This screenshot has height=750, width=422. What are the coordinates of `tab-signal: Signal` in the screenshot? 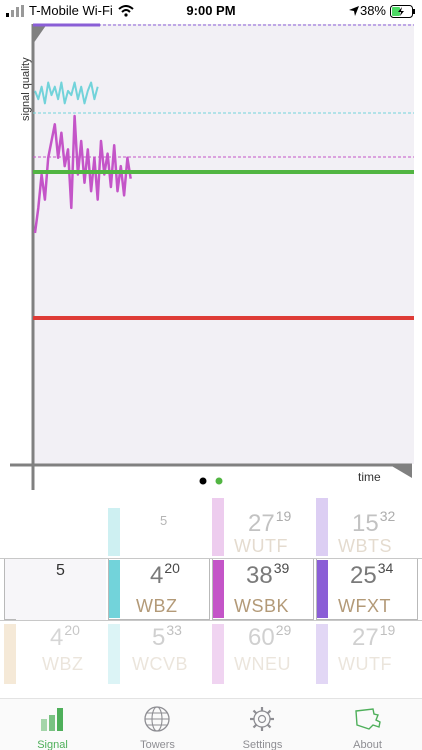 It's located at (52, 726).